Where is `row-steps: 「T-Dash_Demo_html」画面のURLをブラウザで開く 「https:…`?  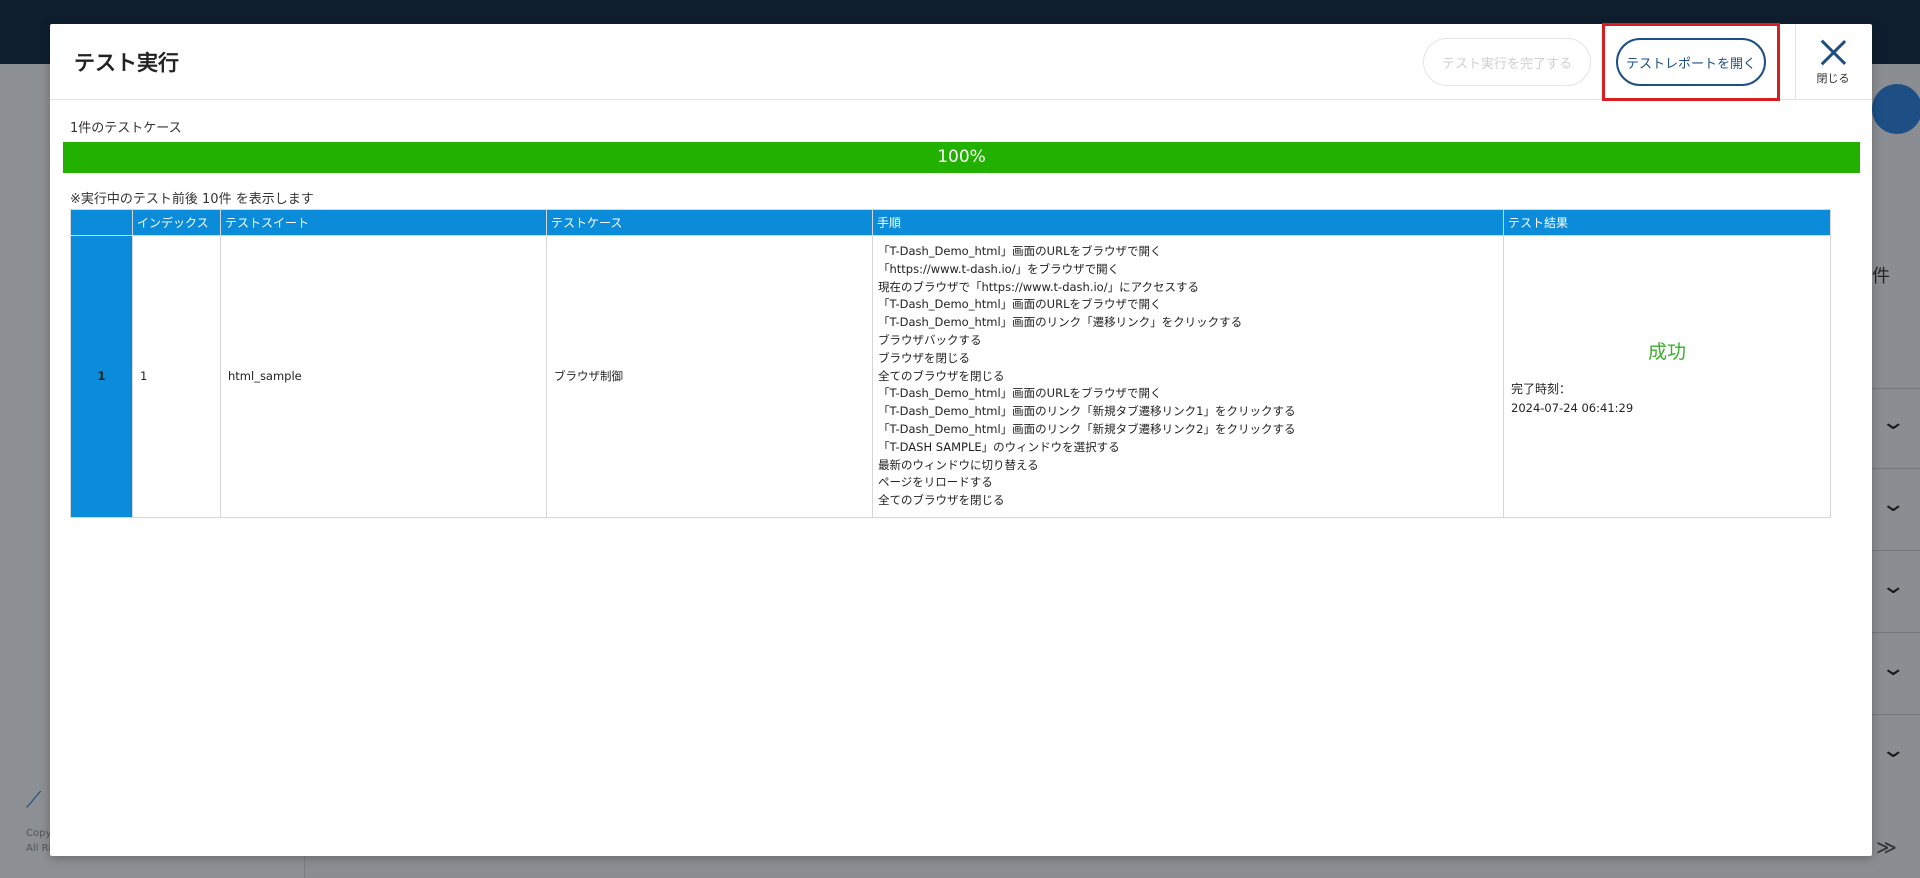 row-steps: 「T-Dash_Demo_html」画面のURLをブラウザで開く 「https:… is located at coordinates (1188, 376).